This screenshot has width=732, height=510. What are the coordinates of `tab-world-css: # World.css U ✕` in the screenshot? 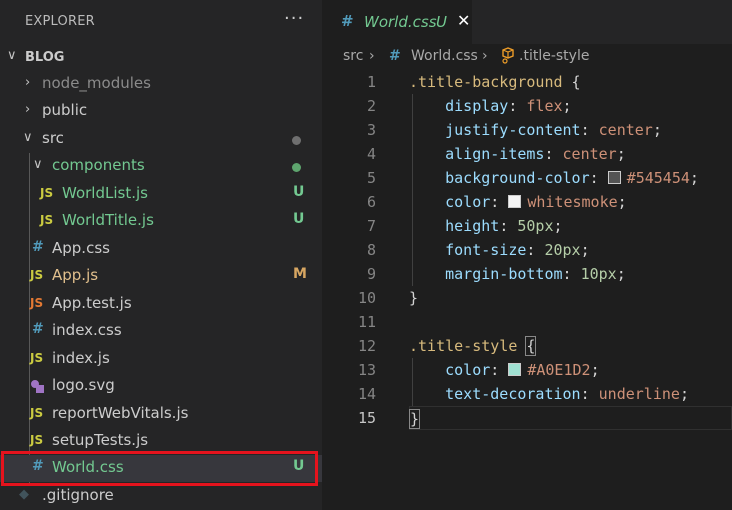 It's located at (397, 22).